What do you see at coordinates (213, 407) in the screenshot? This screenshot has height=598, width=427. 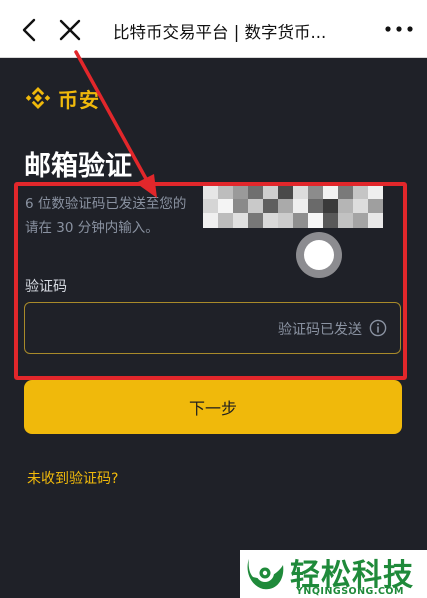 I see `next-step-button: 下一步` at bounding box center [213, 407].